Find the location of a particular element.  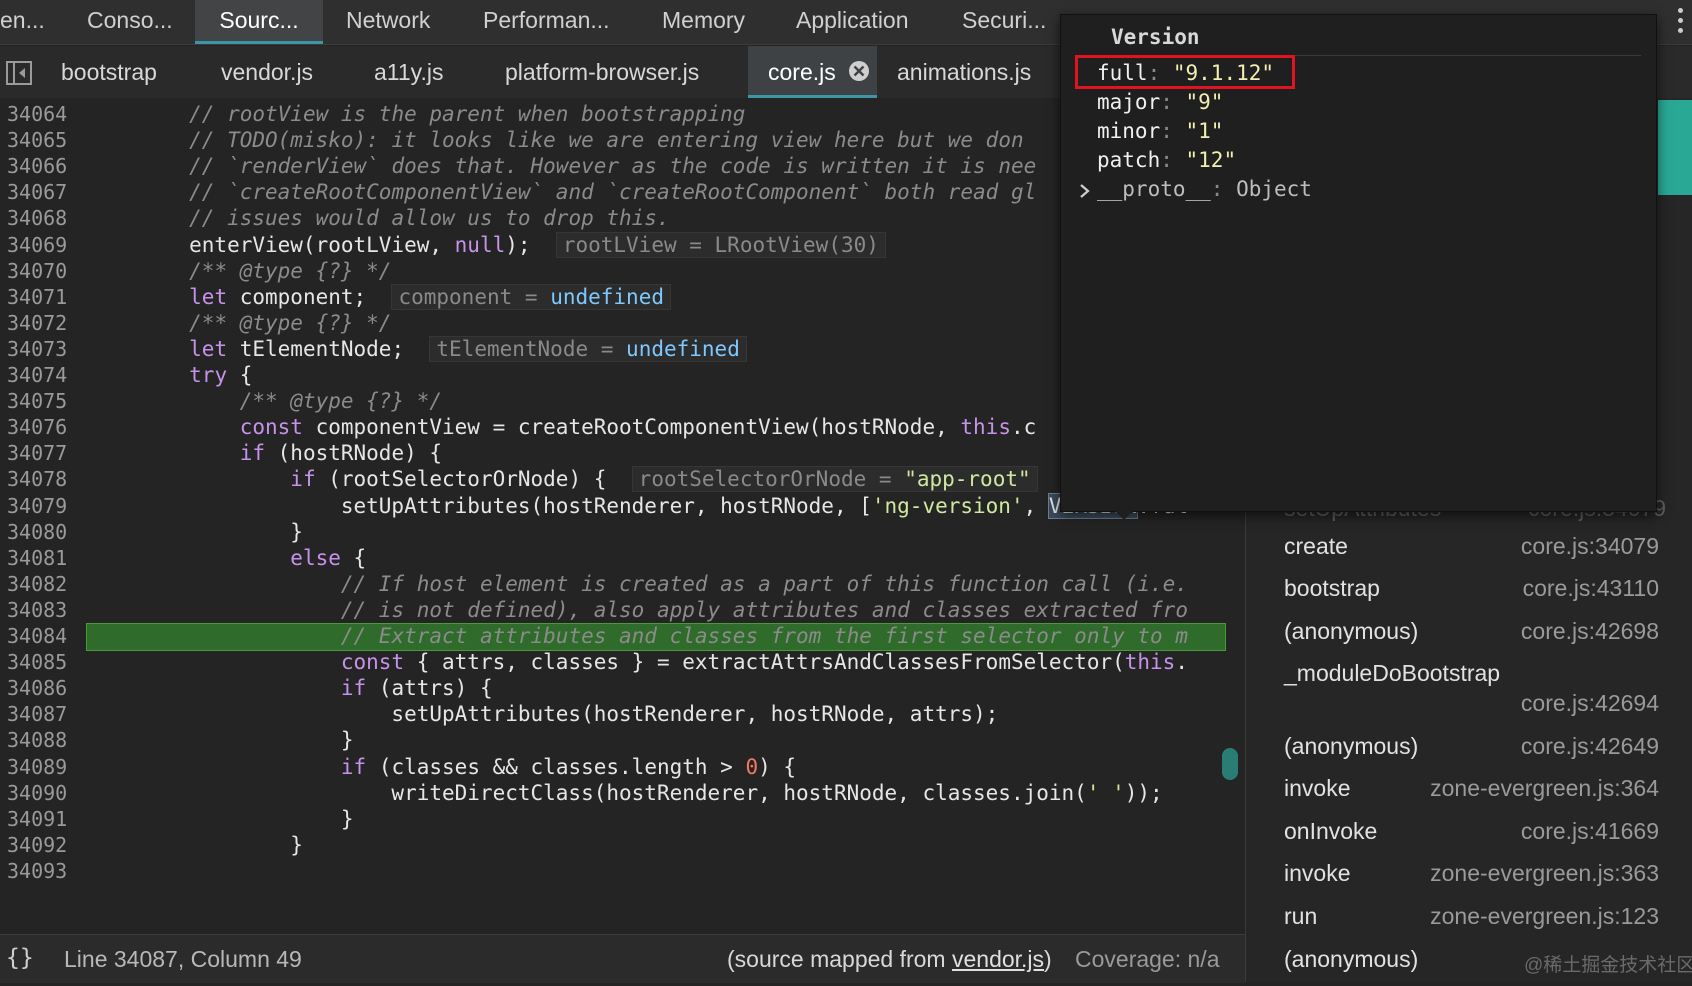

code-line: 34092 } is located at coordinates (622, 845).